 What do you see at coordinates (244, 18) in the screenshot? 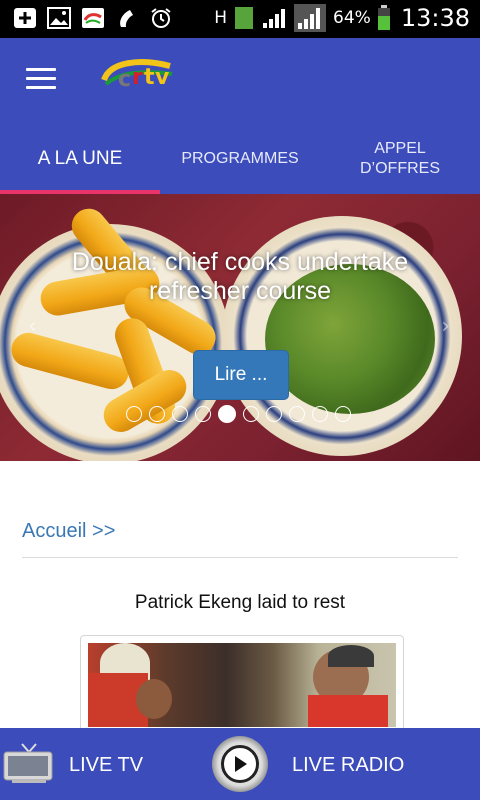
I see `sim-badge` at bounding box center [244, 18].